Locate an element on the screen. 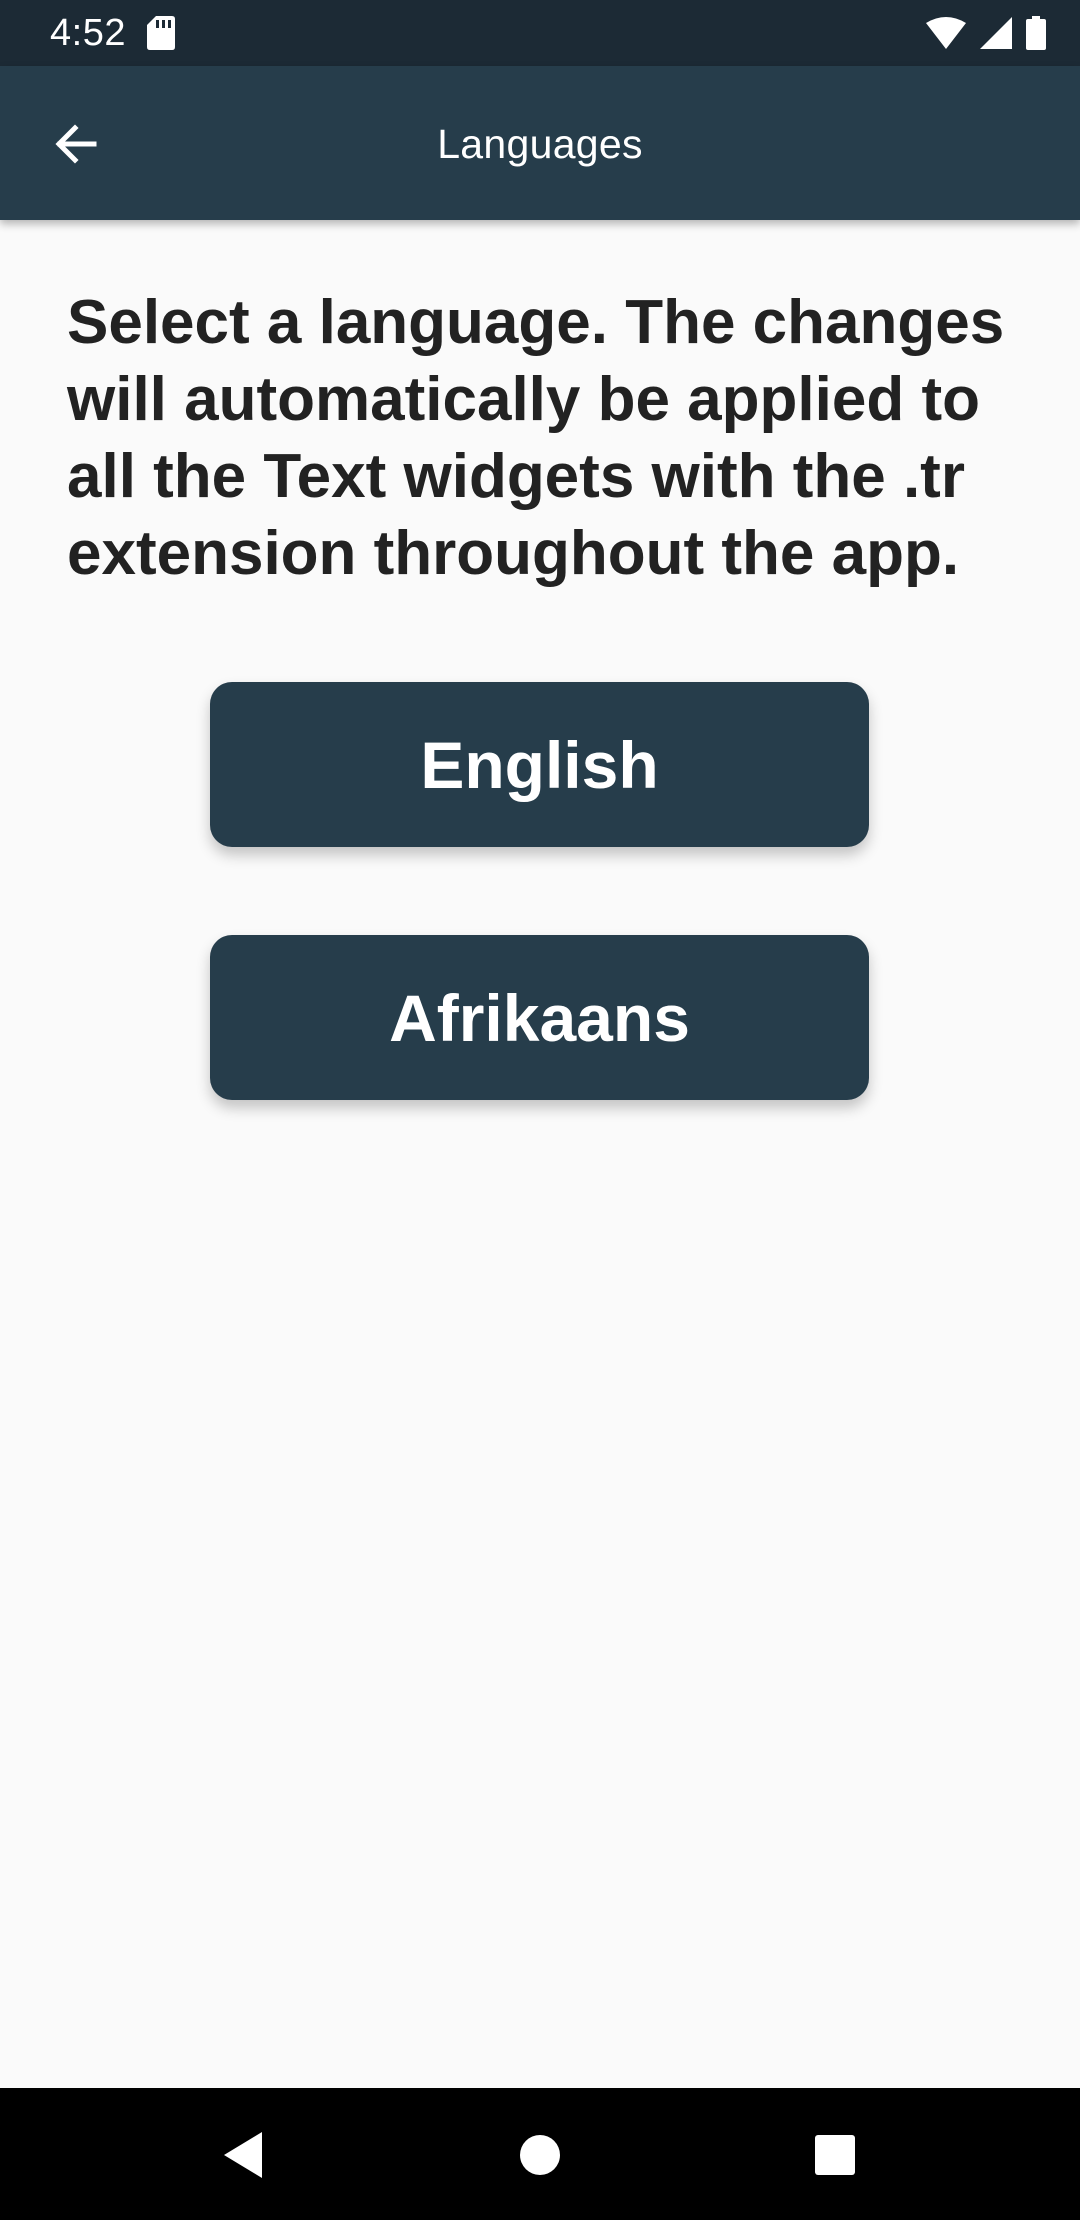 The width and height of the screenshot is (1080, 2220). page-title: Languages is located at coordinates (540, 144).